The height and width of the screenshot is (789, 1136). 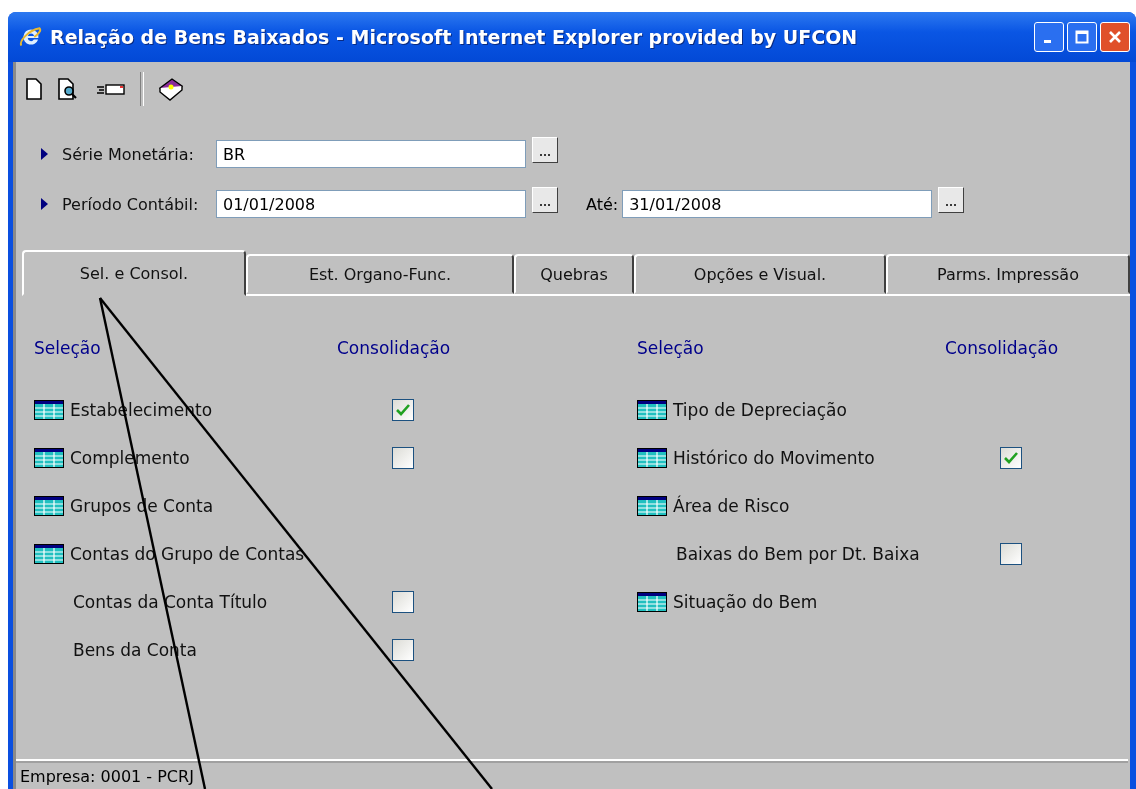 What do you see at coordinates (798, 554) in the screenshot?
I see `option-label: Baixas do Bem por Dt. Baixa` at bounding box center [798, 554].